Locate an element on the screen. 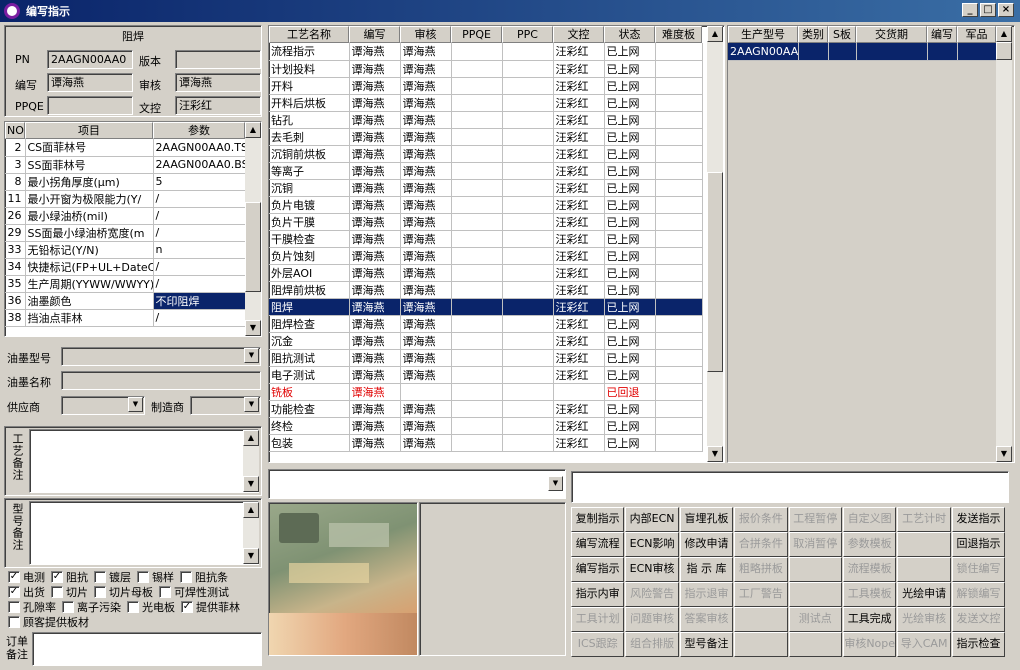 The image size is (1020, 670). action-button: 型号备注 is located at coordinates (706, 644).